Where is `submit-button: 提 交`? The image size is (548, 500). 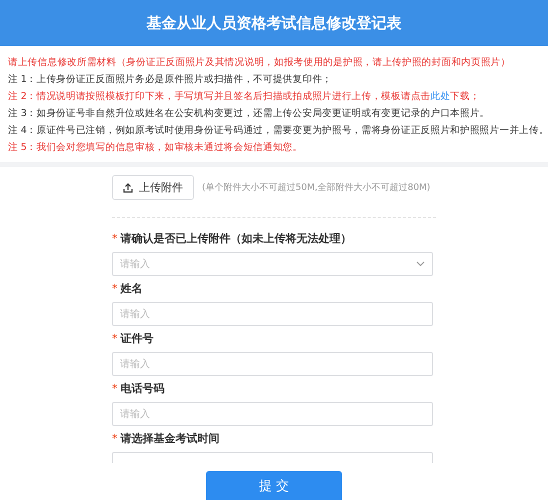
submit-button: 提 交 is located at coordinates (274, 485).